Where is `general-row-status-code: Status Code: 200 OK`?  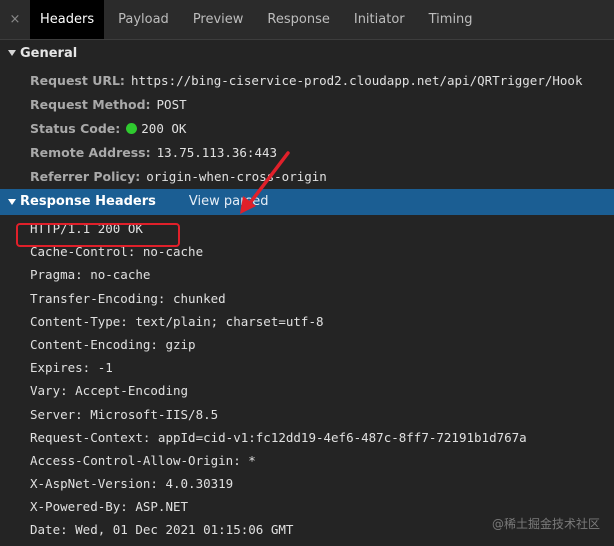 general-row-status-code: Status Code: 200 OK is located at coordinates (307, 128).